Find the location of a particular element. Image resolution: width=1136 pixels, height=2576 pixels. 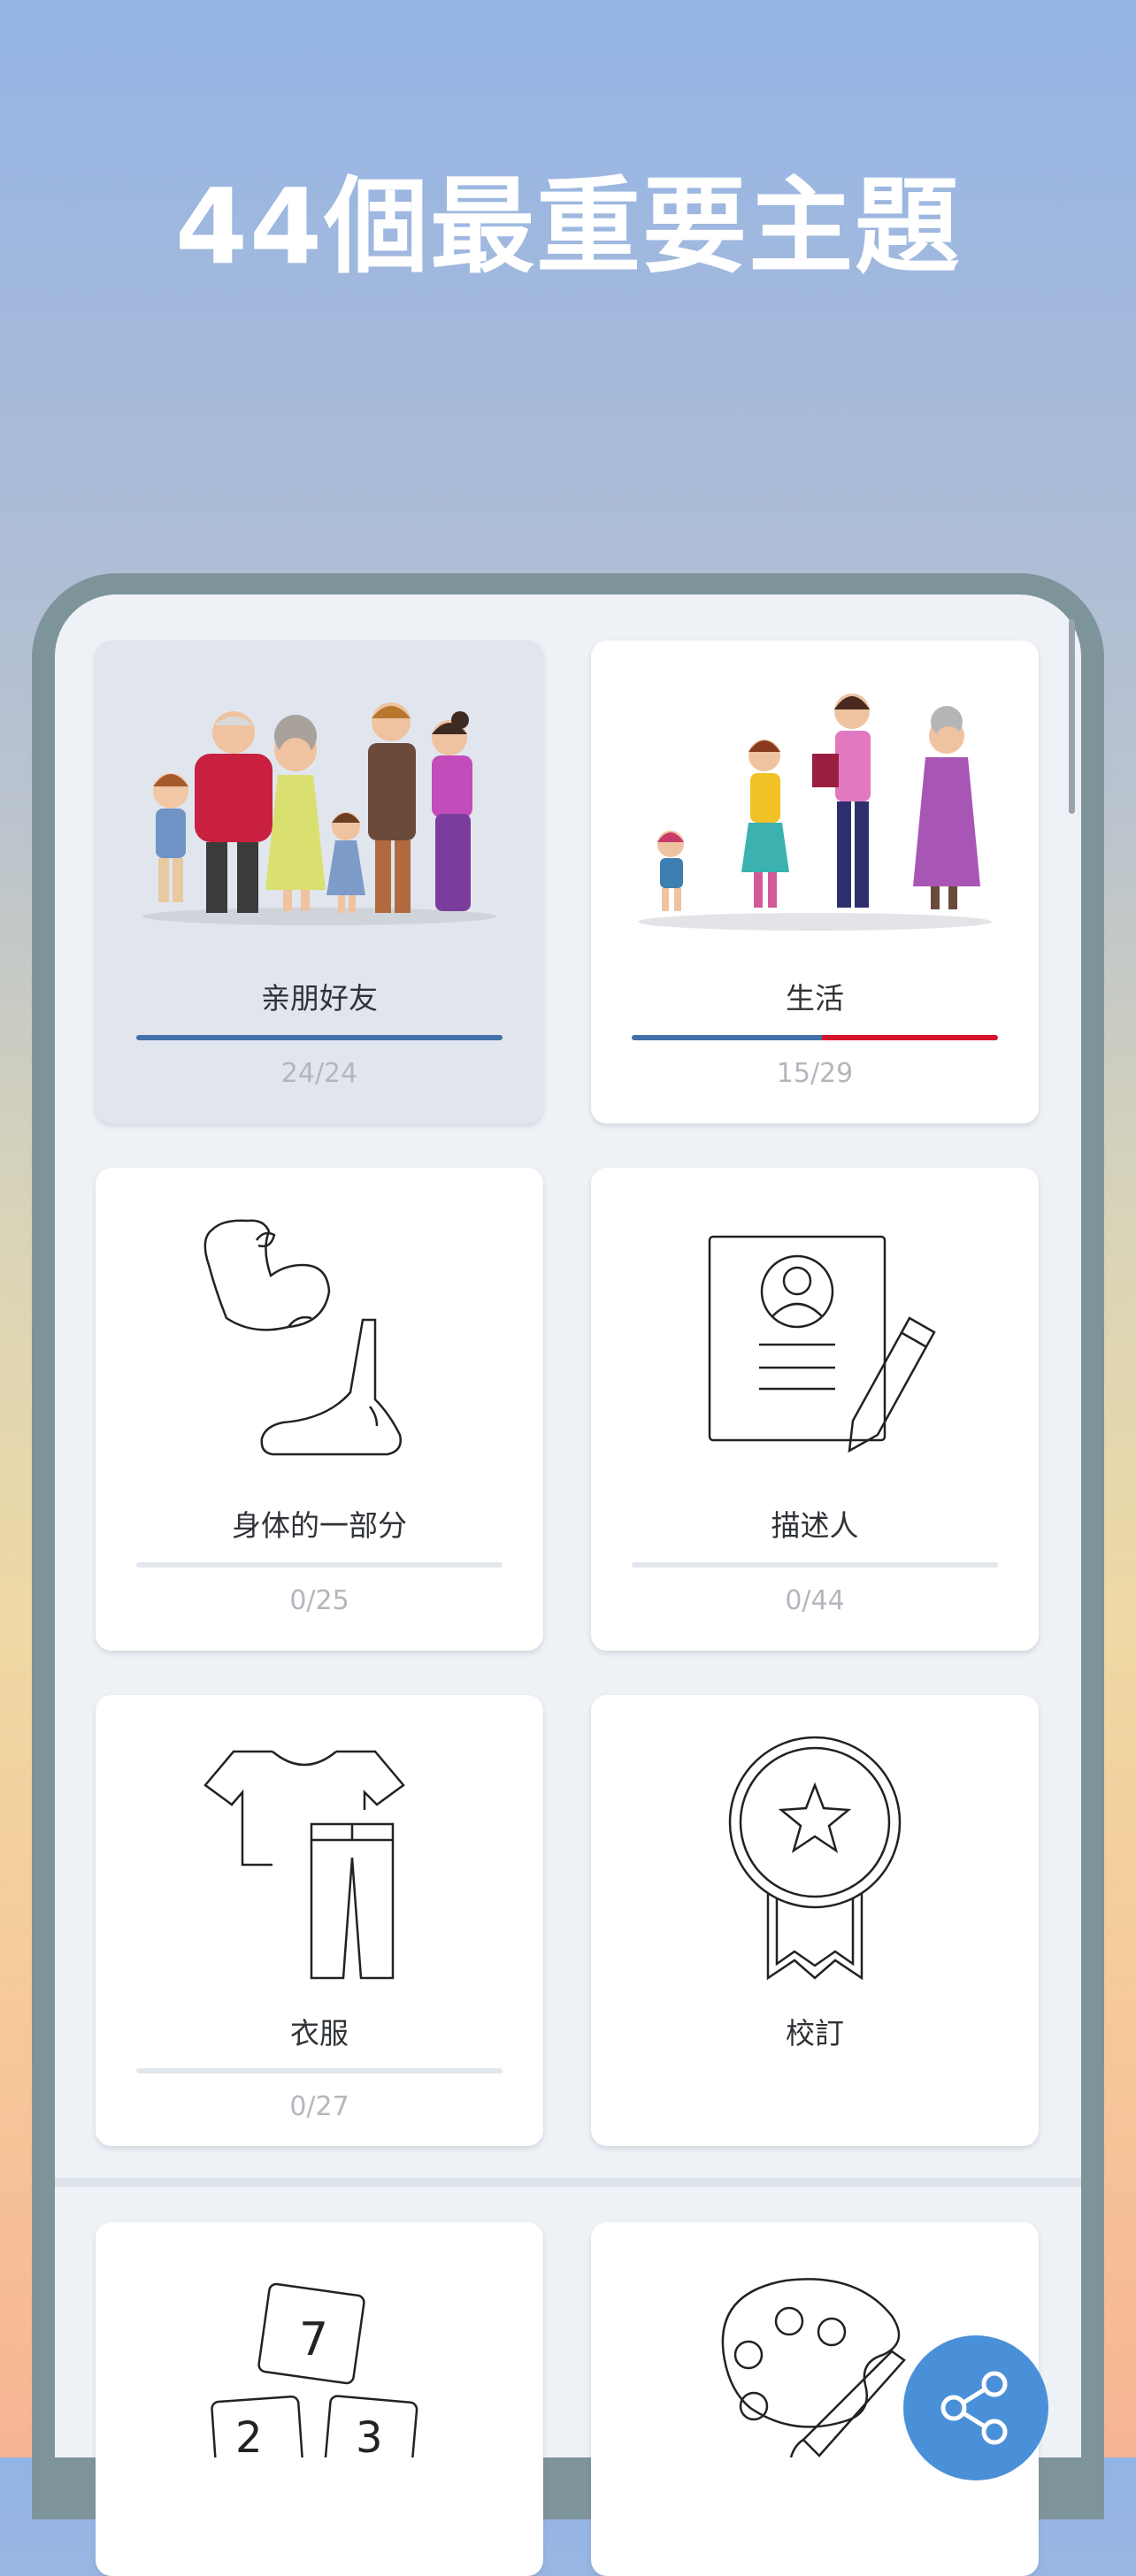

share-icon is located at coordinates (974, 2408).